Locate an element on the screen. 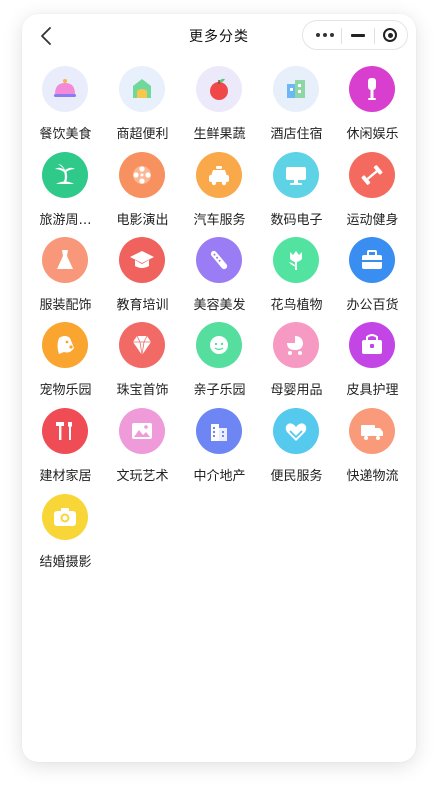 The width and height of the screenshot is (438, 789). dumbbell-icon is located at coordinates (372, 175).